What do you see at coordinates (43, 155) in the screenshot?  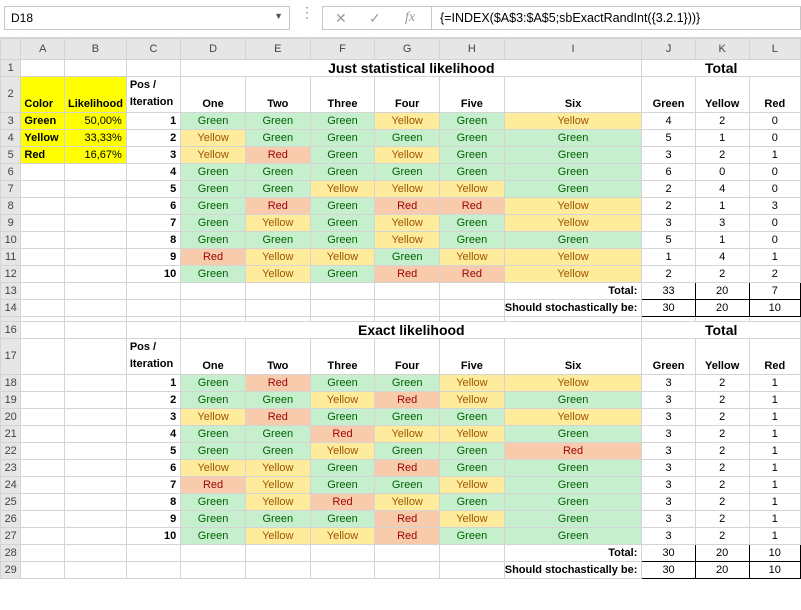 I see `legend-color: Red` at bounding box center [43, 155].